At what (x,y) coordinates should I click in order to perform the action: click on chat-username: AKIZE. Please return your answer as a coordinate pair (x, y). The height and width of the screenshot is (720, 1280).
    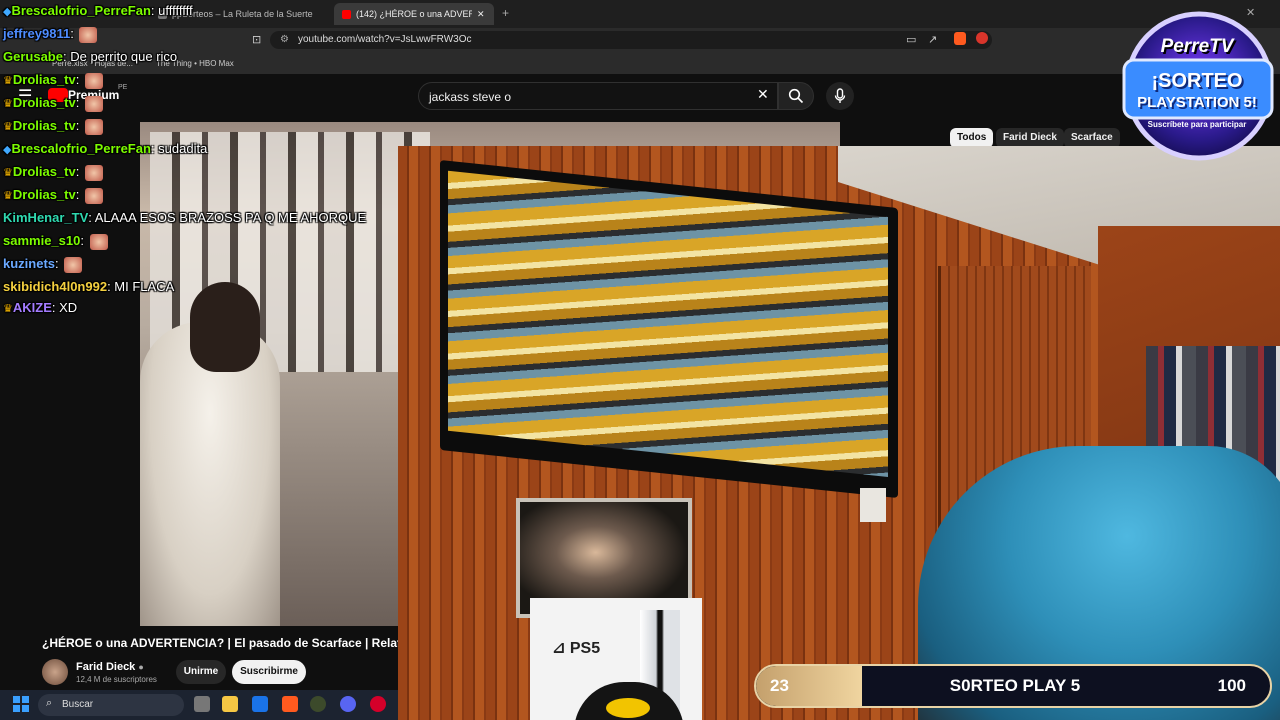
    Looking at the image, I should click on (32, 307).